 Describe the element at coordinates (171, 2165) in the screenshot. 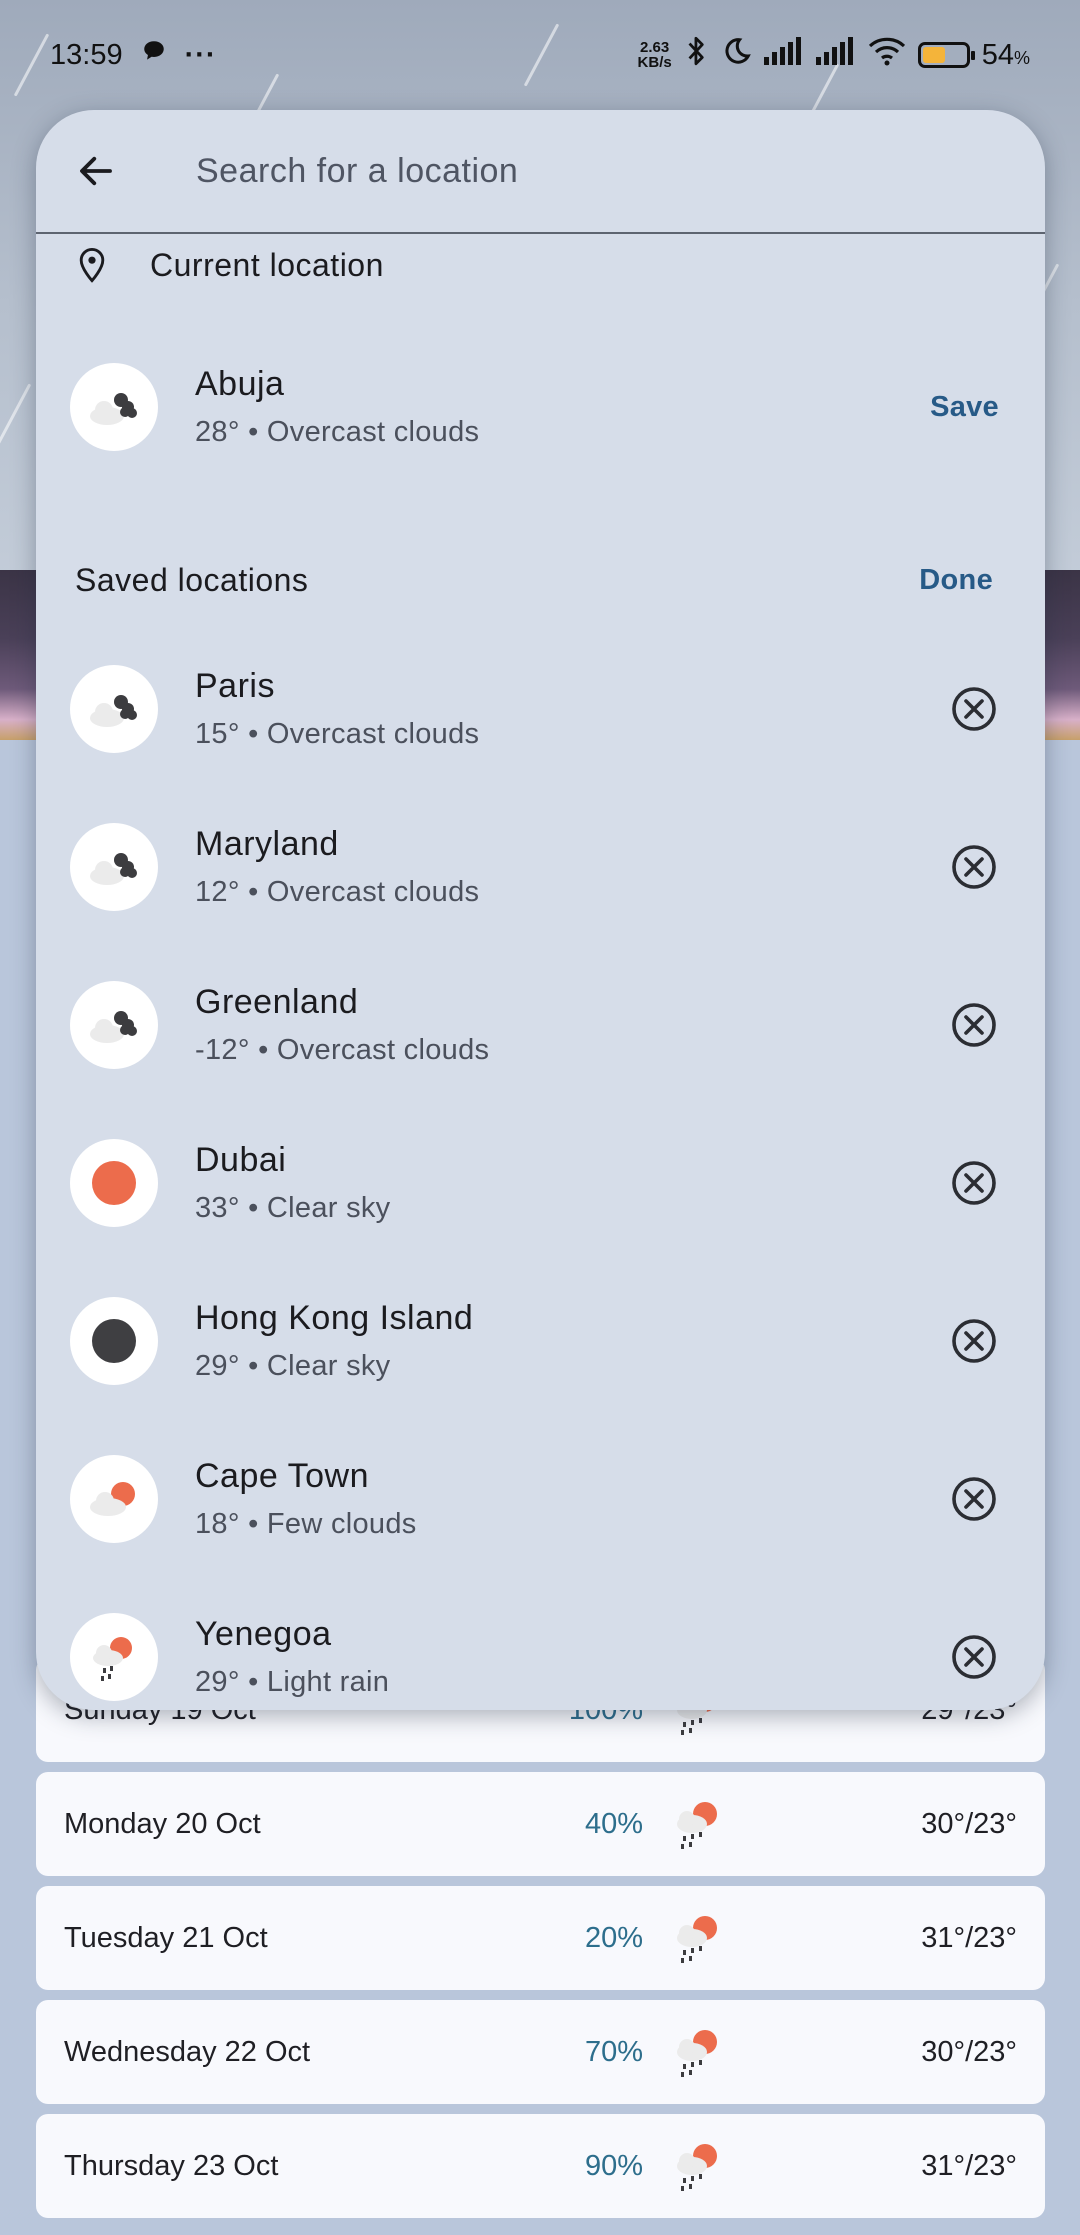

I see `forecast-day: Thursday 23 Oct` at that location.